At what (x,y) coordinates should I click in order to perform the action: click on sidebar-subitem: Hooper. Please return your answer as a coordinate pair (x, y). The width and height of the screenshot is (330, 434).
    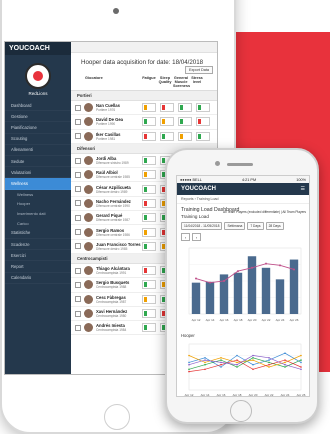
    Looking at the image, I should click on (38, 204).